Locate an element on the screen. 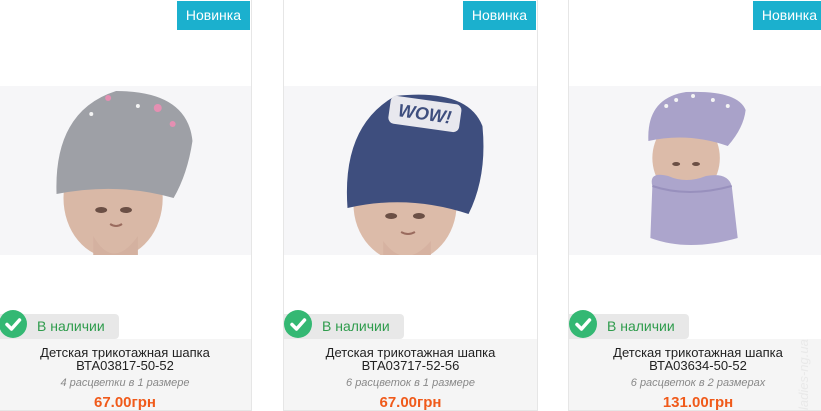 Image resolution: width=821 pixels, height=411 pixels. variants-text: 6 расцветок в 2 размерах is located at coordinates (698, 383).